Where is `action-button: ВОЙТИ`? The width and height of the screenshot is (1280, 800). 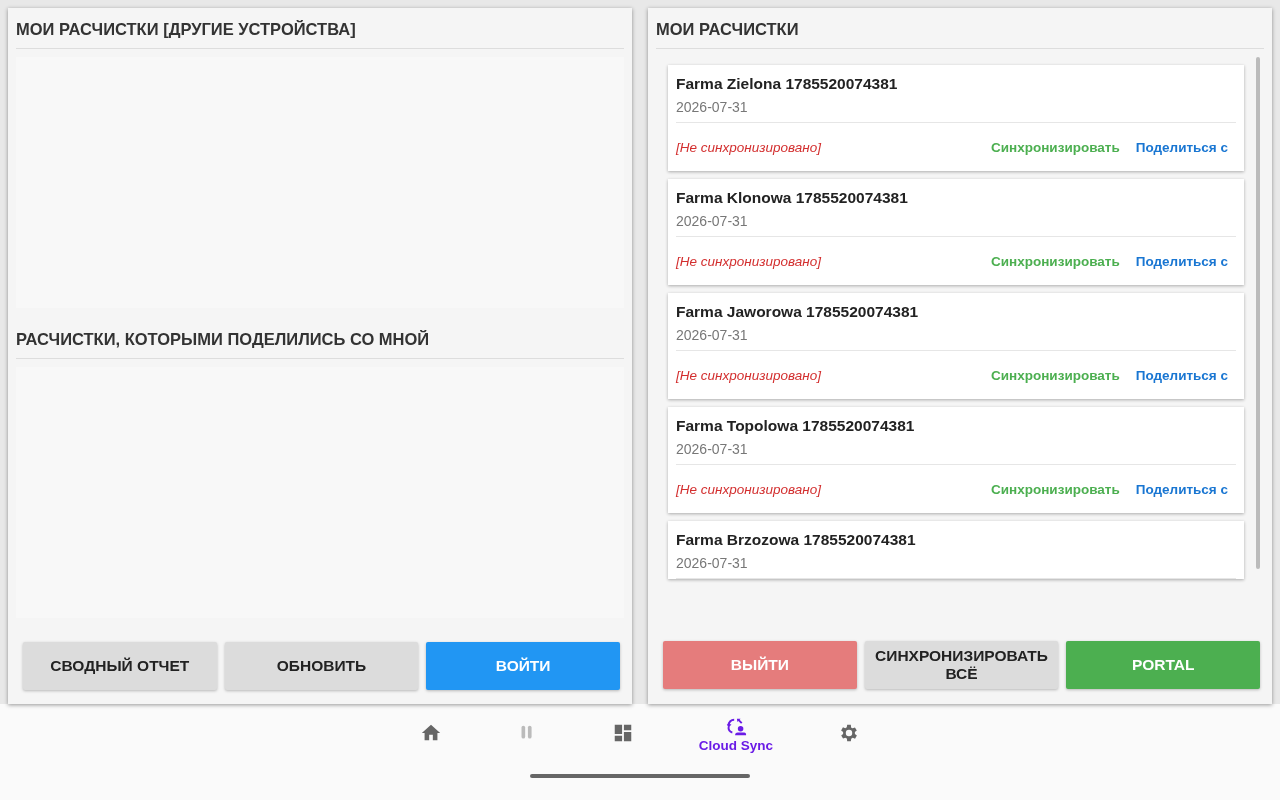
action-button: ВОЙТИ is located at coordinates (523, 666).